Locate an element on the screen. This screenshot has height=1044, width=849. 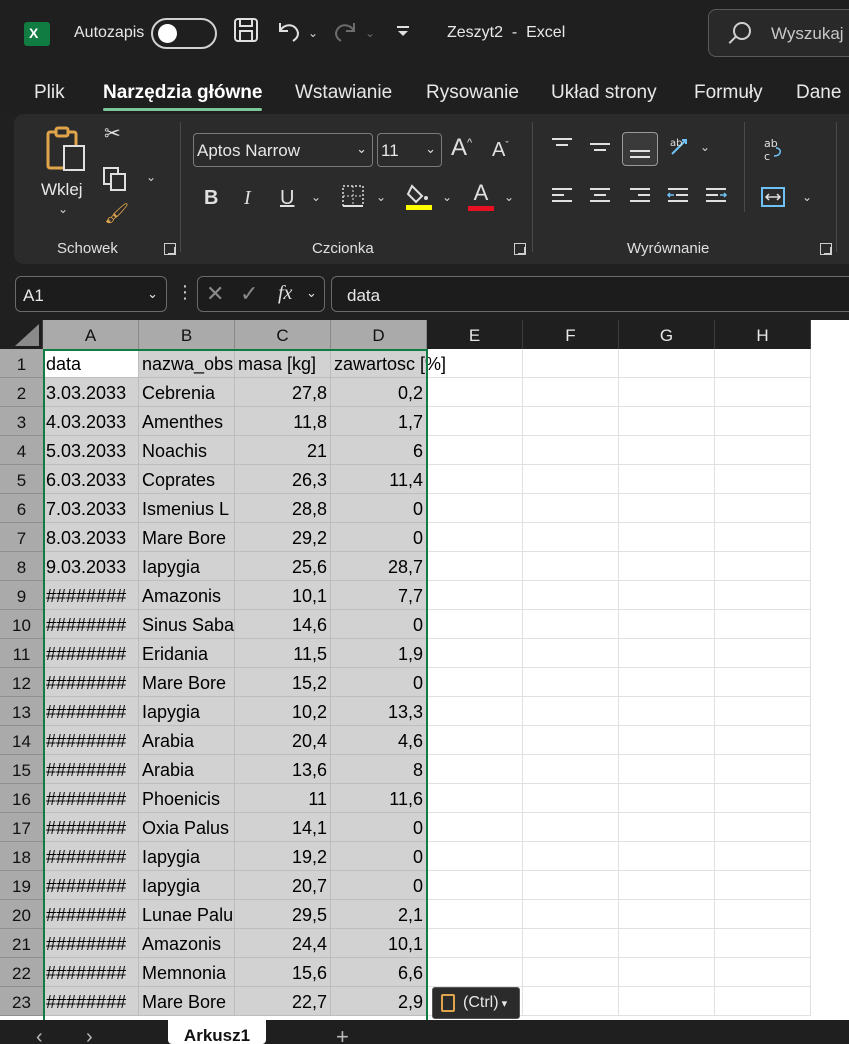
more-options-icon: ⋮ is located at coordinates (185, 292).